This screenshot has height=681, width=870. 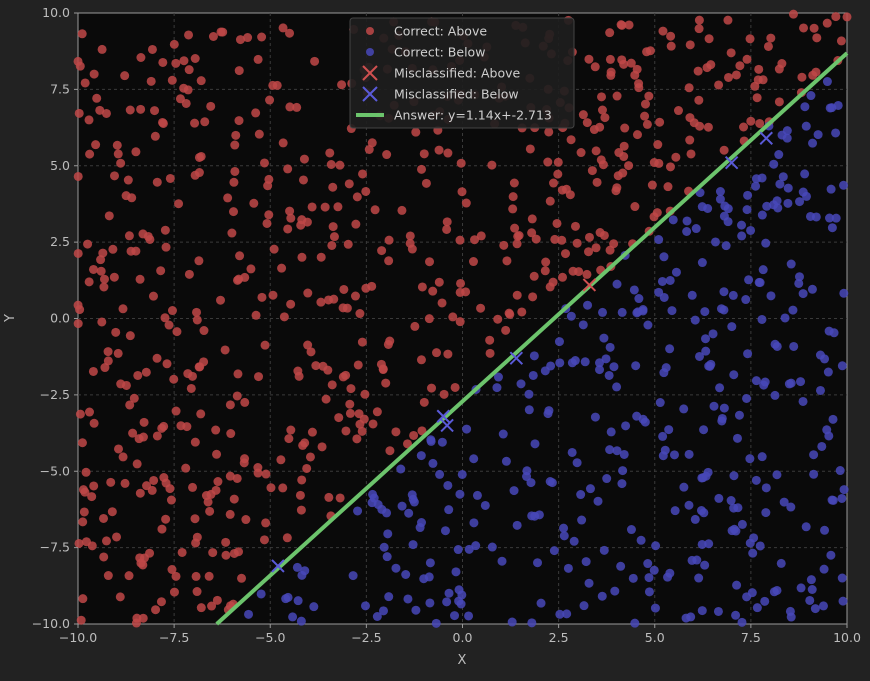 I want to click on y-tick-label: −5.0, so click(x=55, y=470).